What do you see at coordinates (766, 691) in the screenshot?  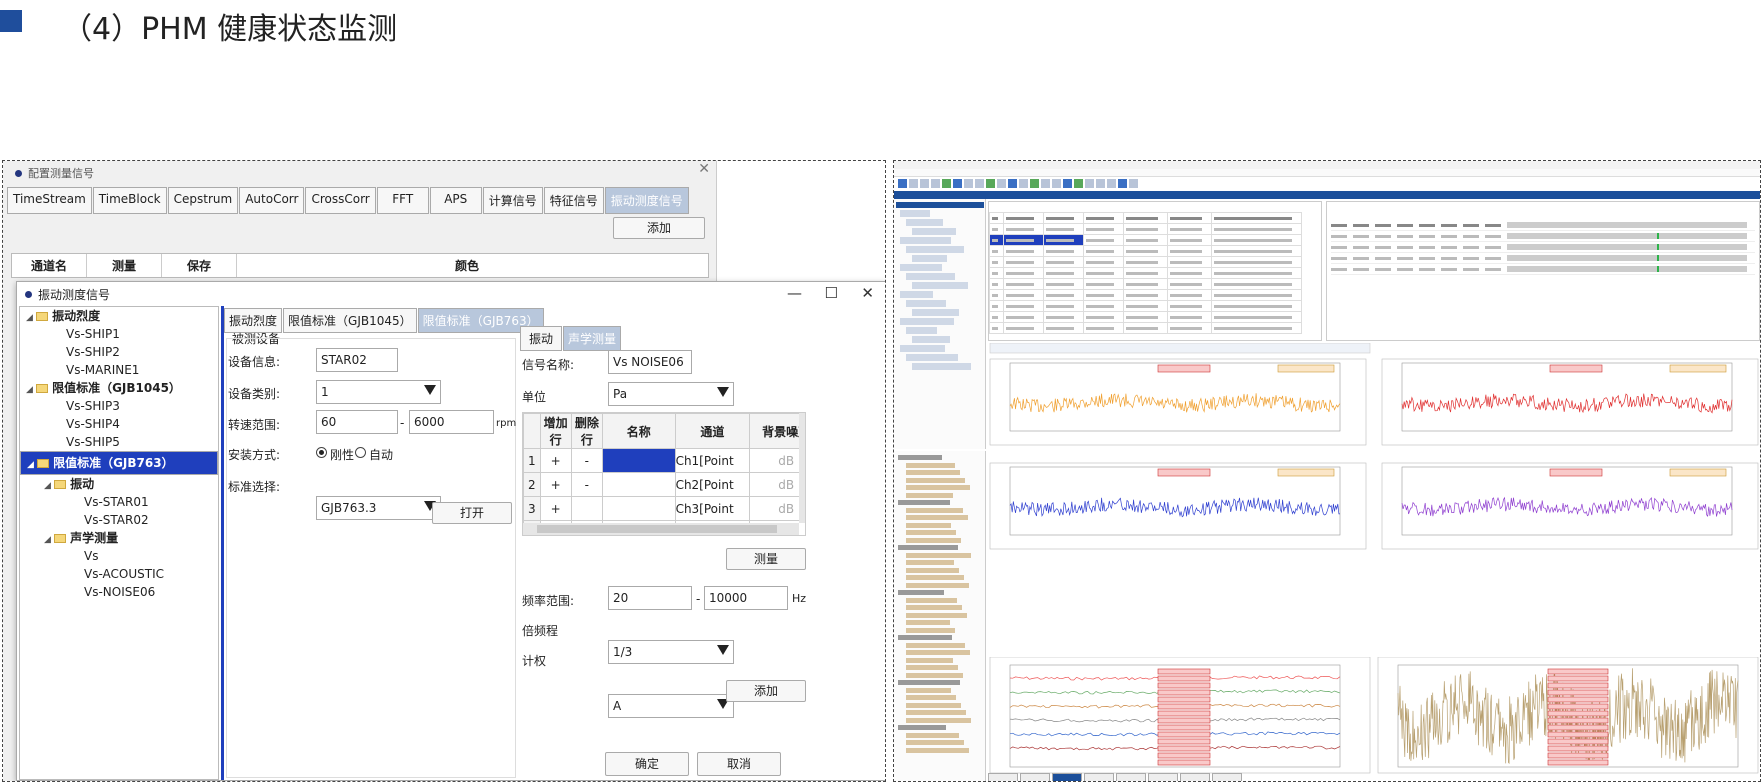 I see `add-button: 添加` at bounding box center [766, 691].